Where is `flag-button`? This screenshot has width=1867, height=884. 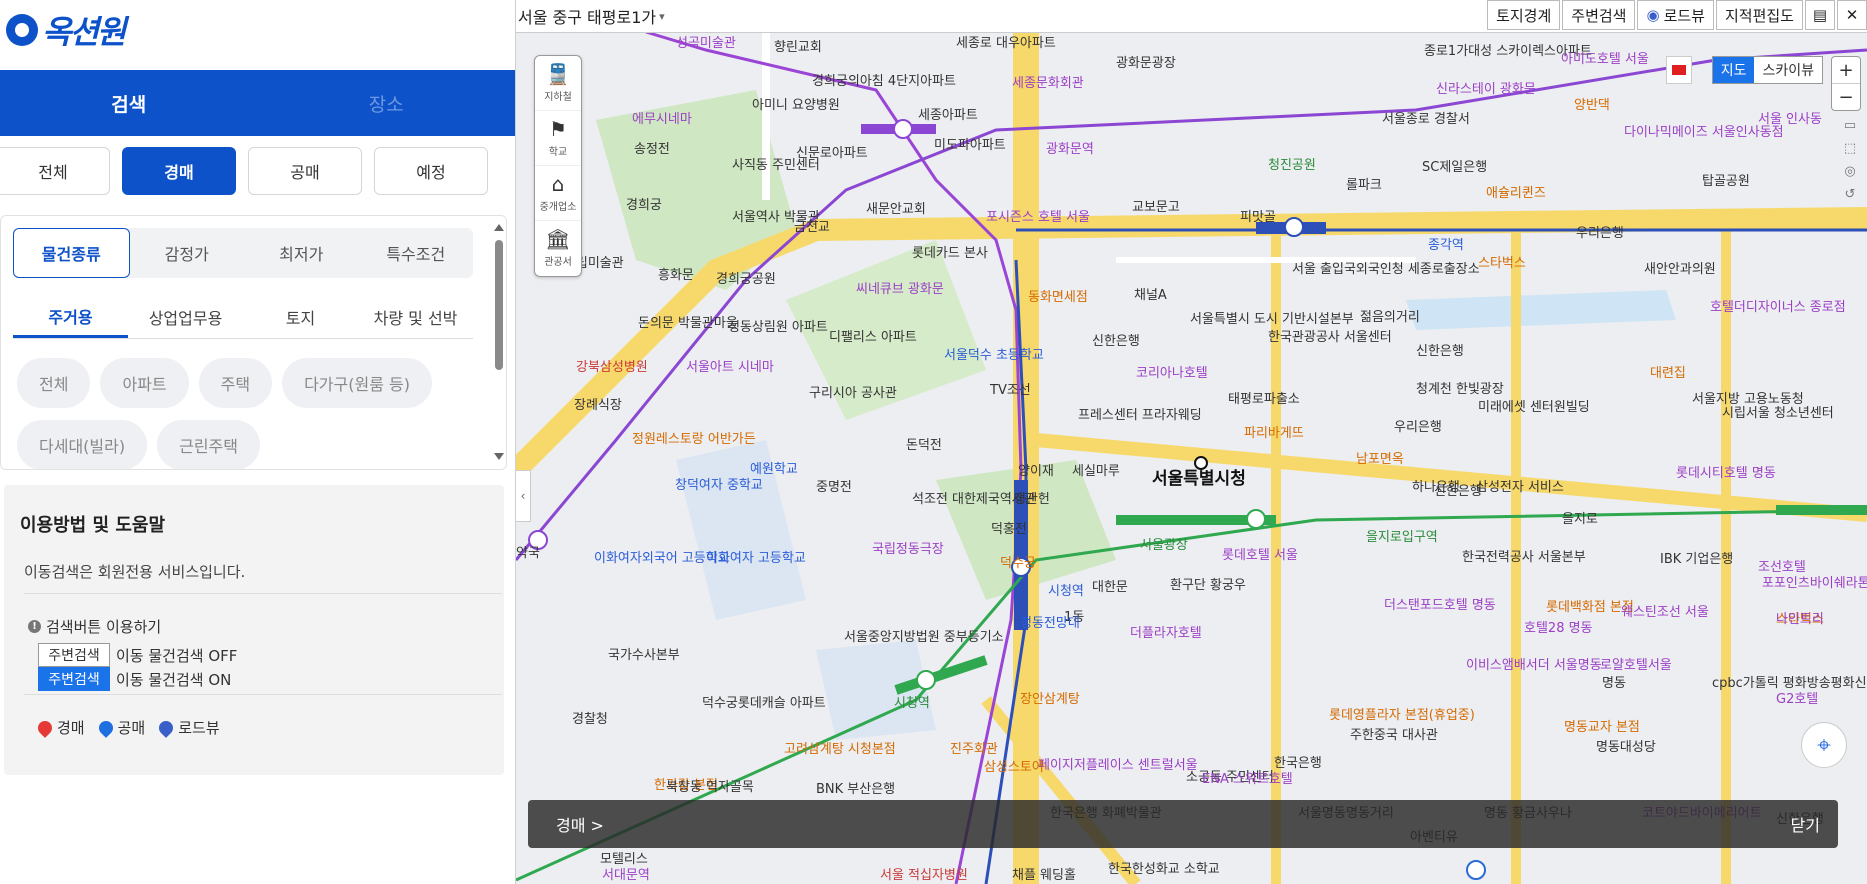 flag-button is located at coordinates (1679, 70).